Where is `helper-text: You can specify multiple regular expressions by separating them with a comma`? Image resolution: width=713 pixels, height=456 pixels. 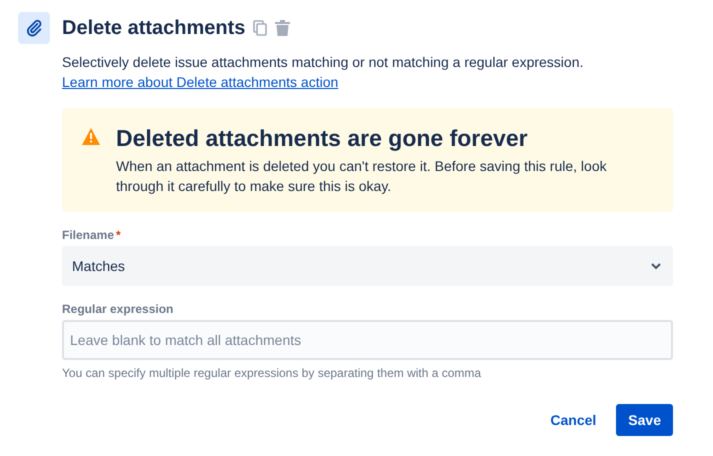 helper-text: You can specify multiple regular expressions by separating them with a comma is located at coordinates (272, 373).